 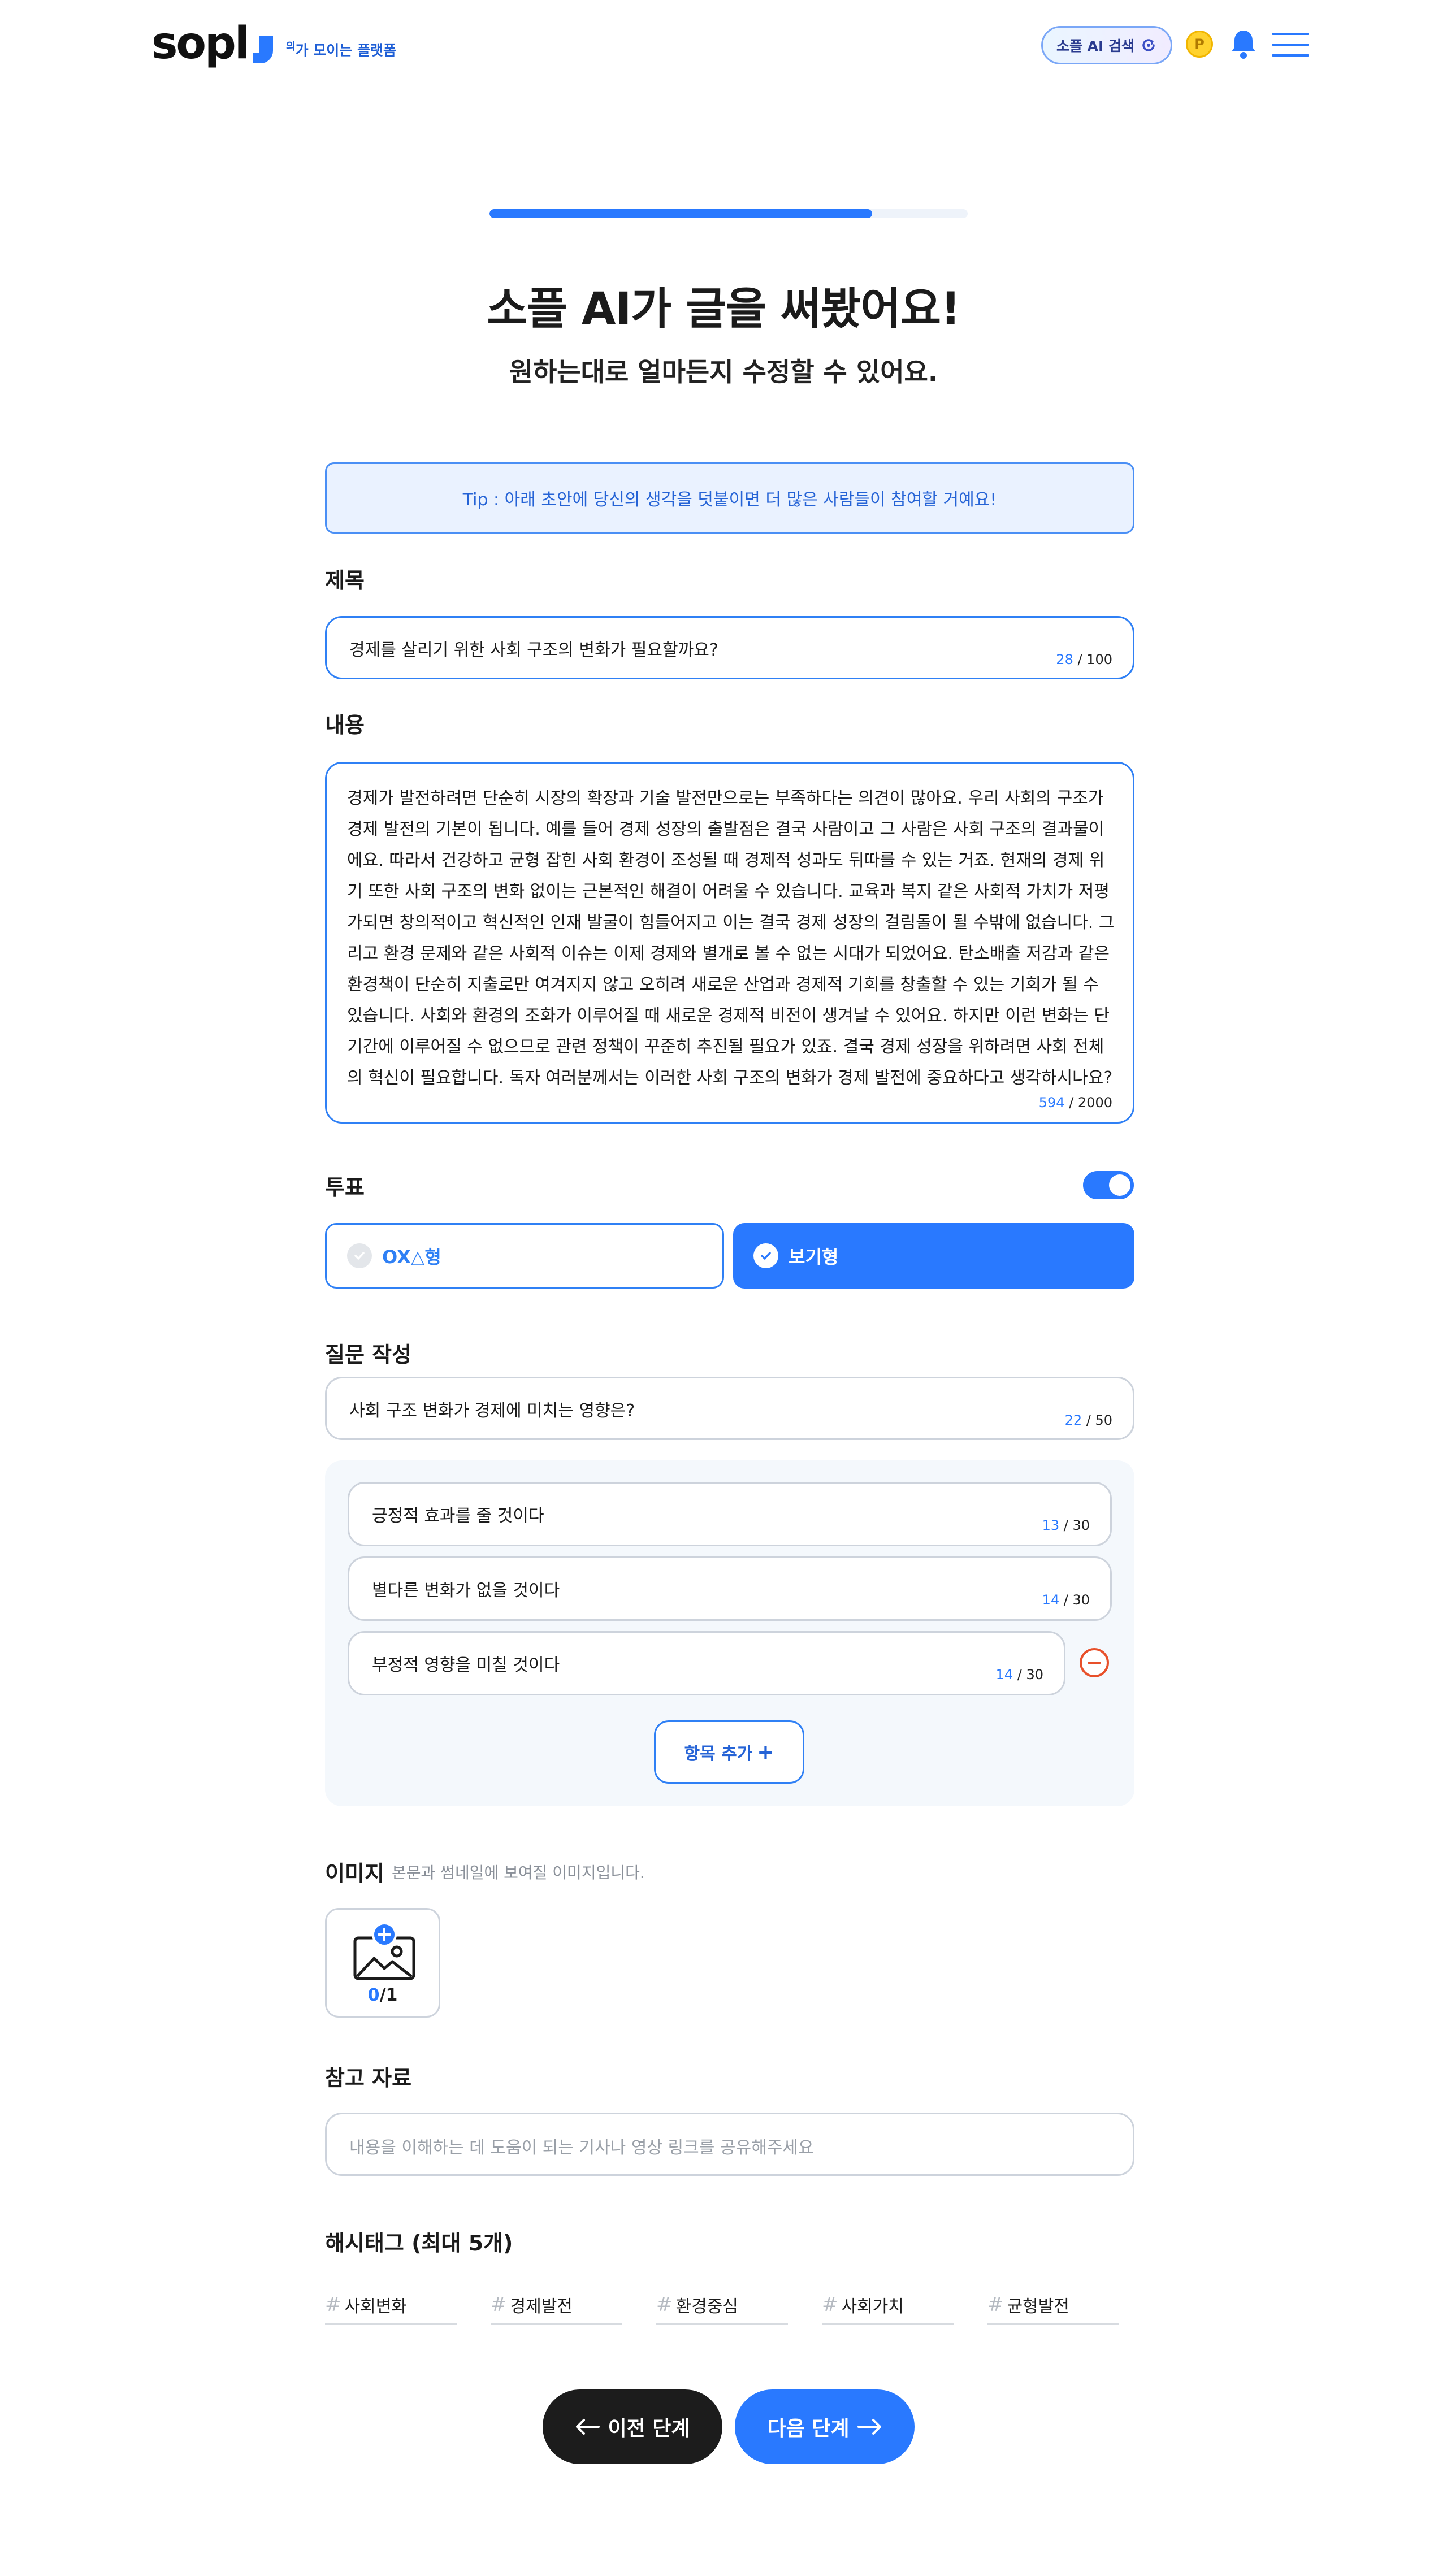 I want to click on hashtags-label: 해시태그 (최대 5개), so click(x=419, y=2243).